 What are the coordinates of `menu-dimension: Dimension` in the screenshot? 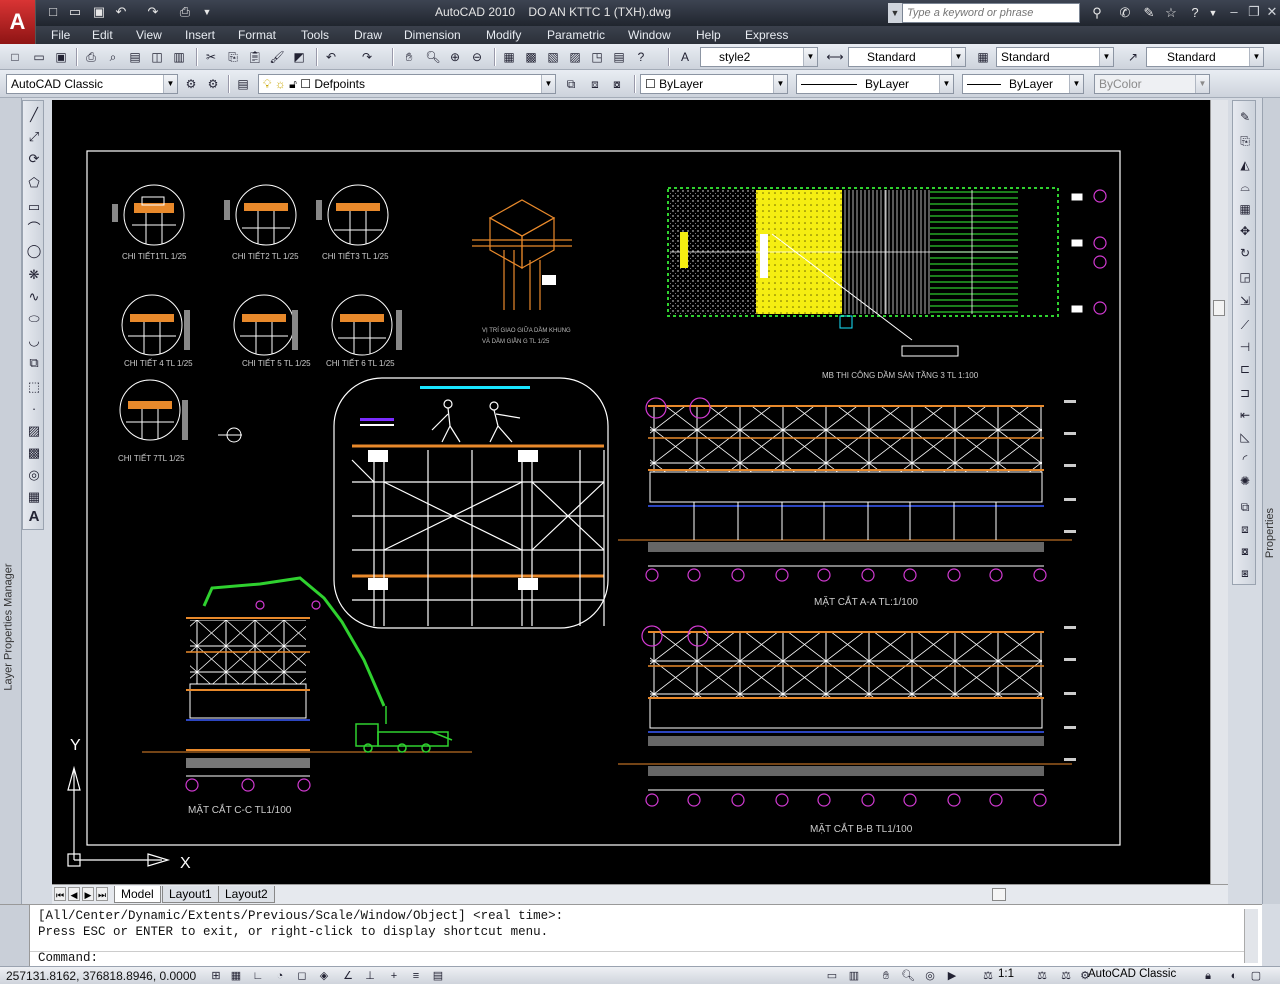 It's located at (432, 35).